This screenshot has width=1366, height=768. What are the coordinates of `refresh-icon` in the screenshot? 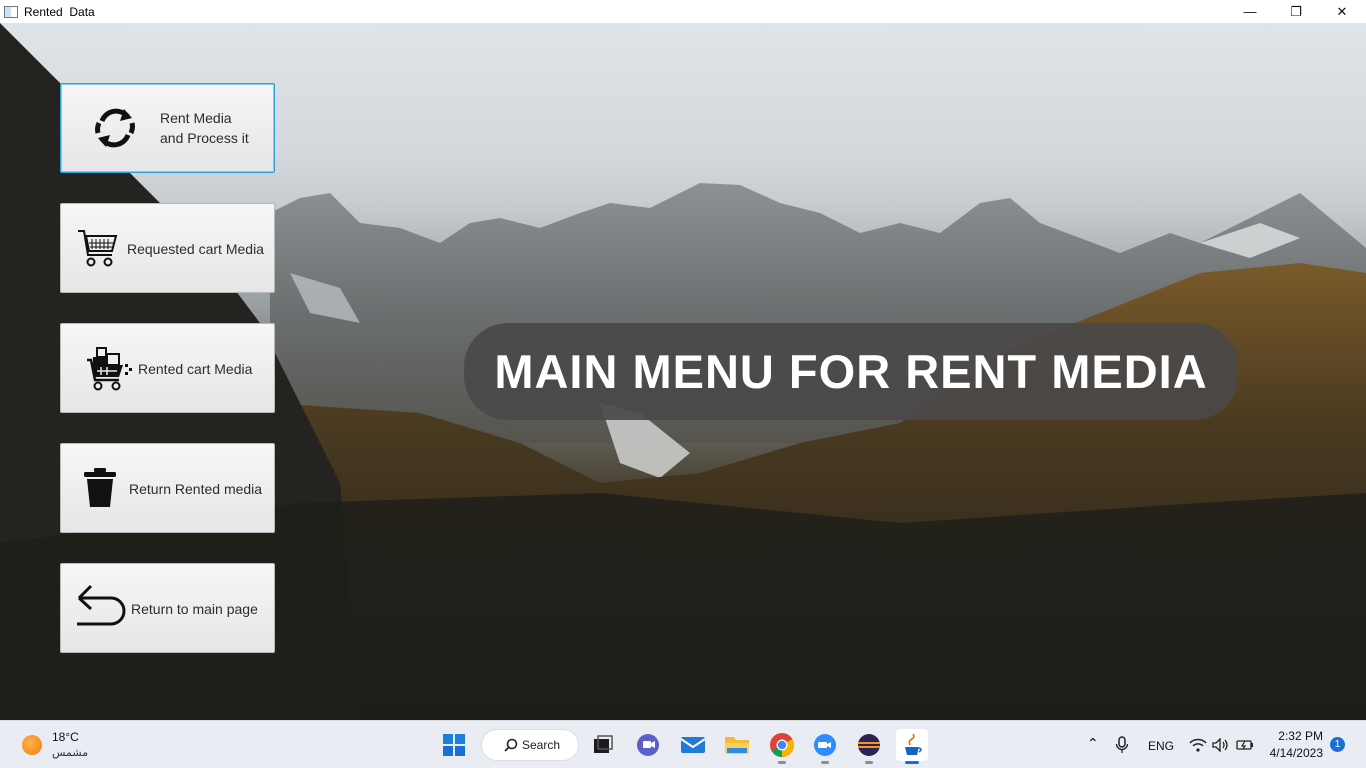 It's located at (115, 128).